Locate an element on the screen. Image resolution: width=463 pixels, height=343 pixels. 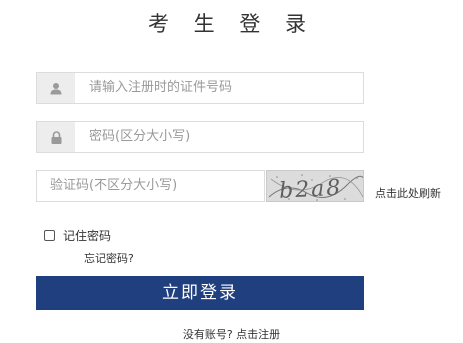
captcha-graphic: b2a8 is located at coordinates (315, 186).